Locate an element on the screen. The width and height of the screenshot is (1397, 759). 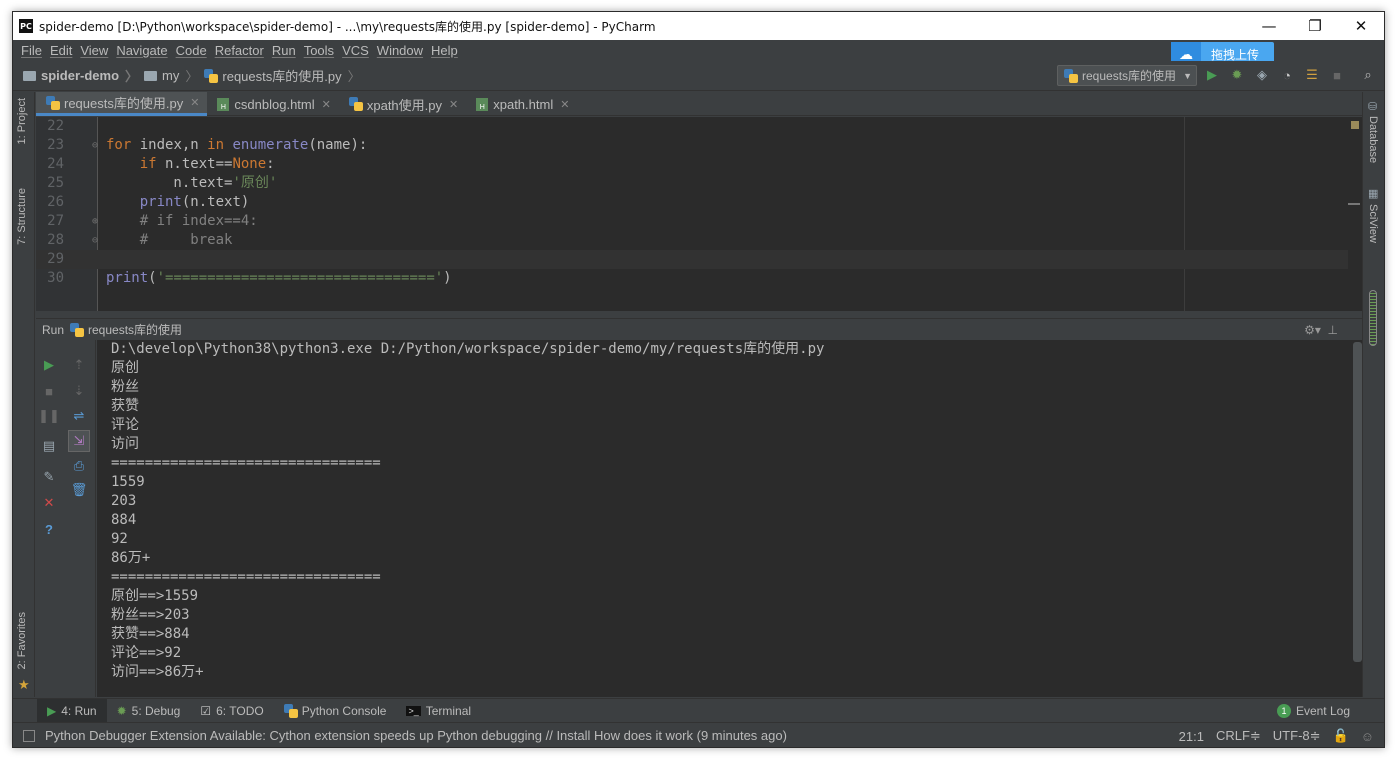
tool-windows-toggle is located at coordinates (29, 735).